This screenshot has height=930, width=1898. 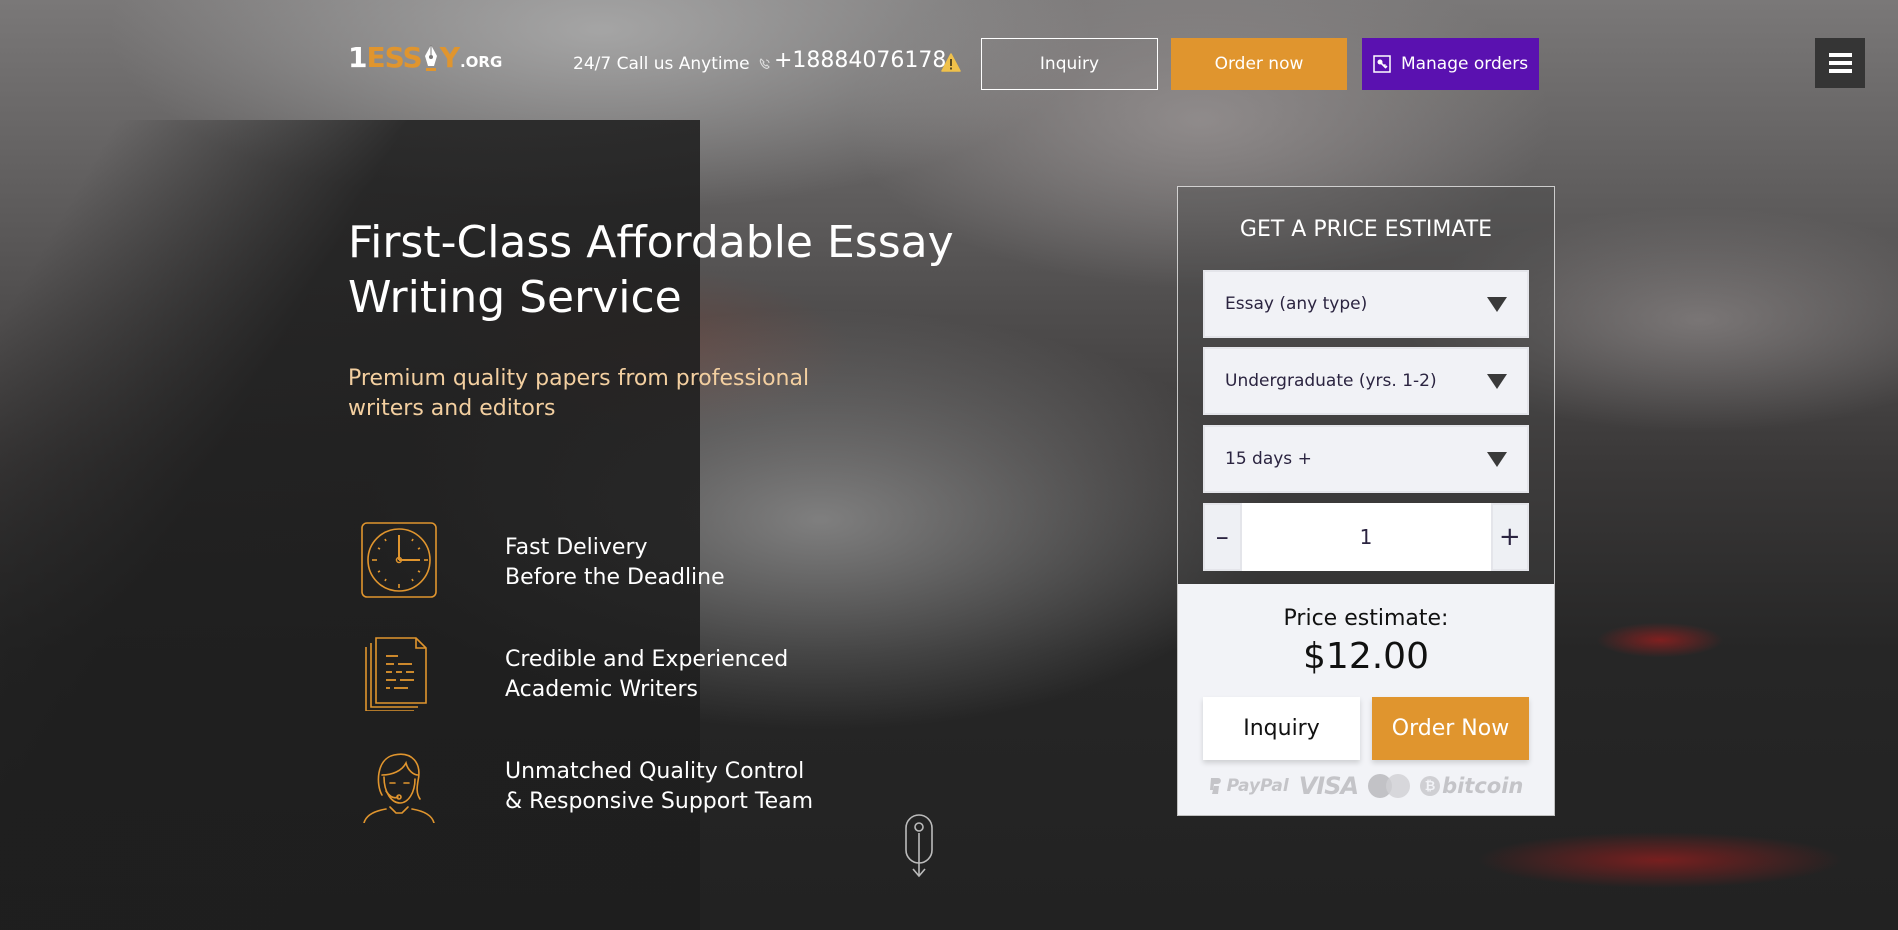 I want to click on price-estimate-title: GET A PRICE ESTIMATE, so click(x=1366, y=229).